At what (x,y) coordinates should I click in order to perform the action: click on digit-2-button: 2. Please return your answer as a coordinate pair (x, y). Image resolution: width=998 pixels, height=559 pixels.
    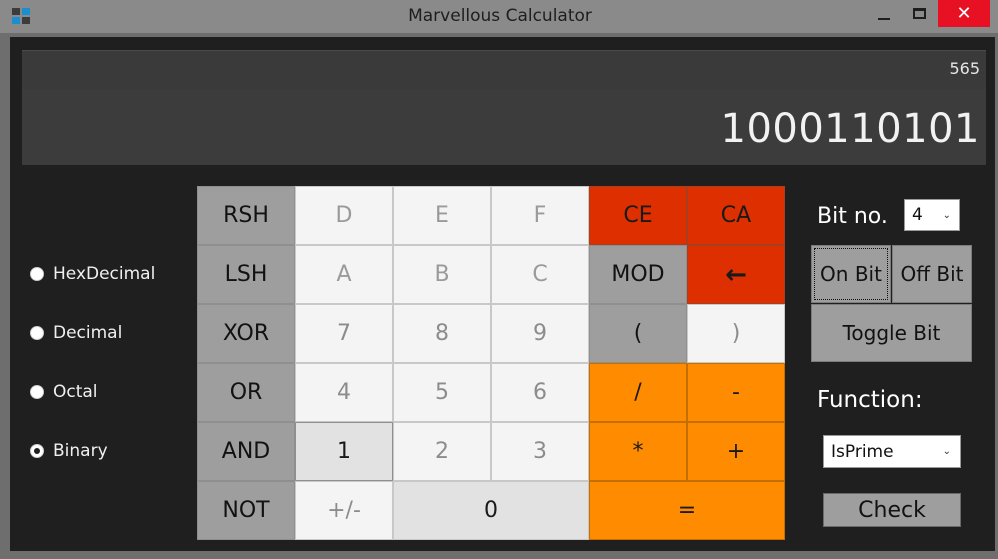
    Looking at the image, I should click on (442, 451).